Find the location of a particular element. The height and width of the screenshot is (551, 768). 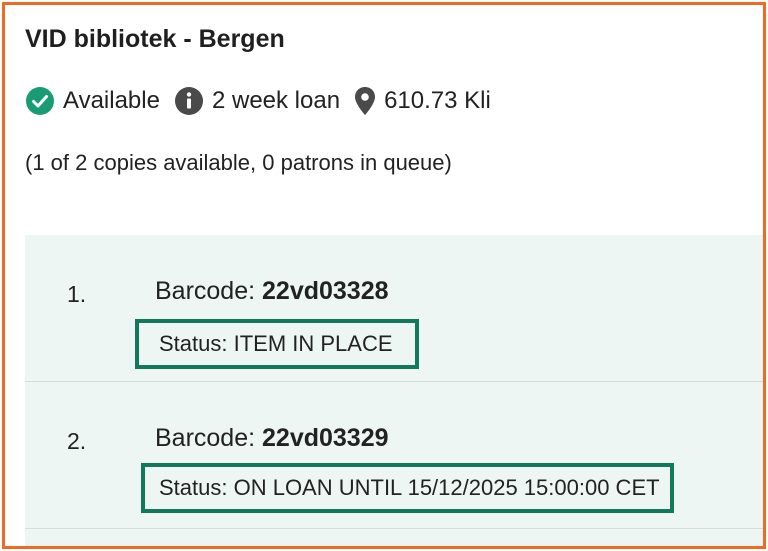

map-pin-icon is located at coordinates (365, 101).